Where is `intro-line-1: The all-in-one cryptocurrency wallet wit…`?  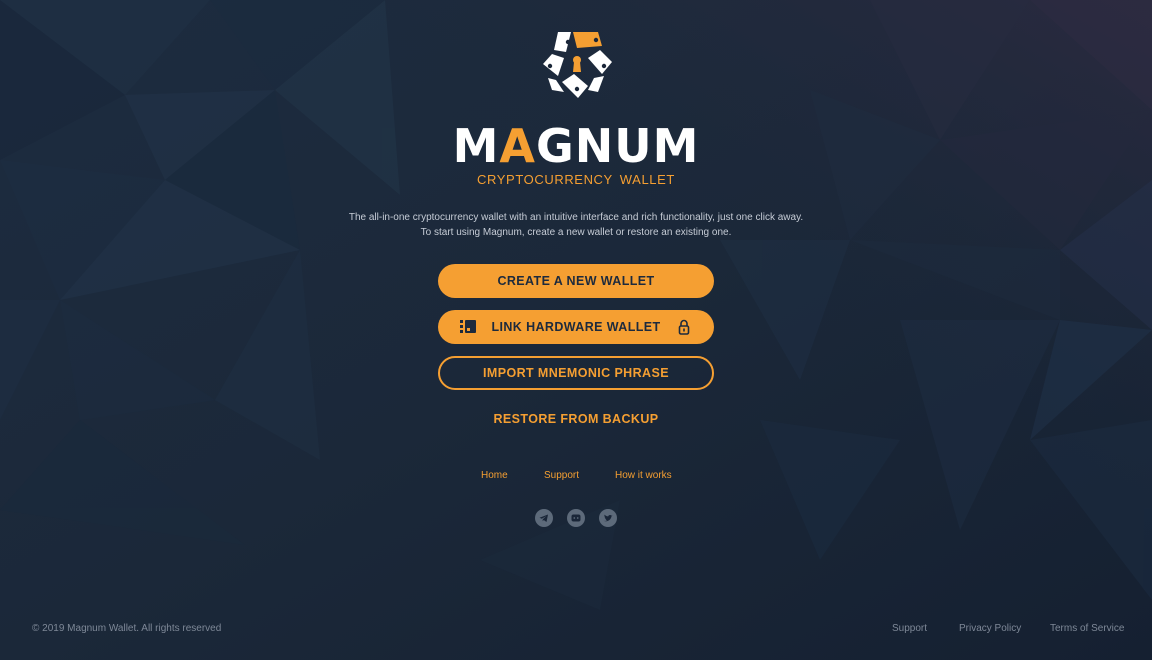
intro-line-1: The all-in-one cryptocurrency wallet wit… is located at coordinates (576, 217).